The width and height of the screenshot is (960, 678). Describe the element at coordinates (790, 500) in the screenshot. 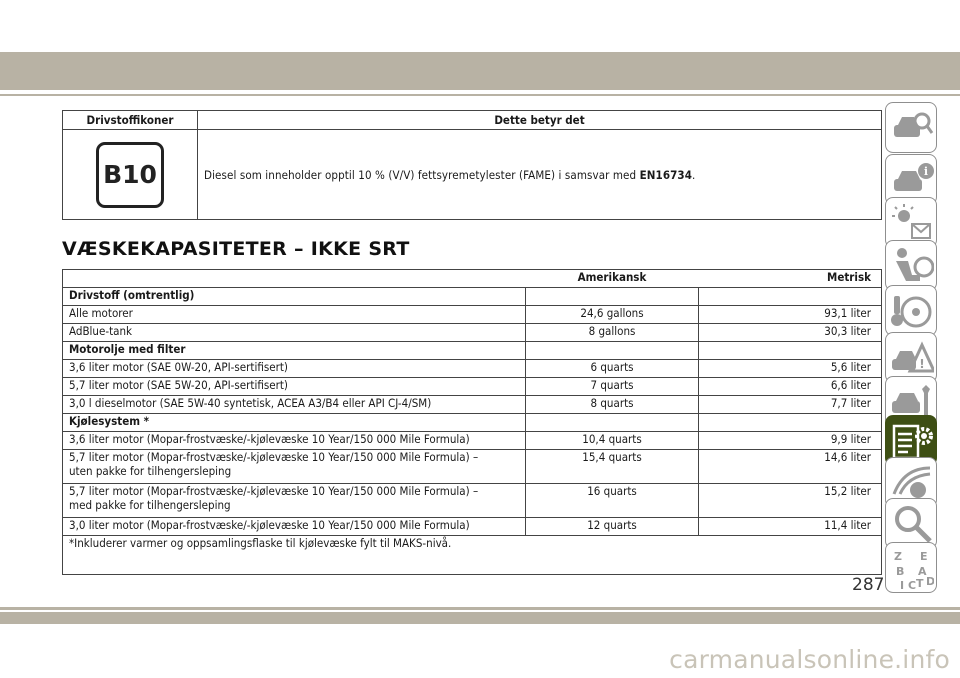

I see `row-metric-value: 15,2 liter` at that location.